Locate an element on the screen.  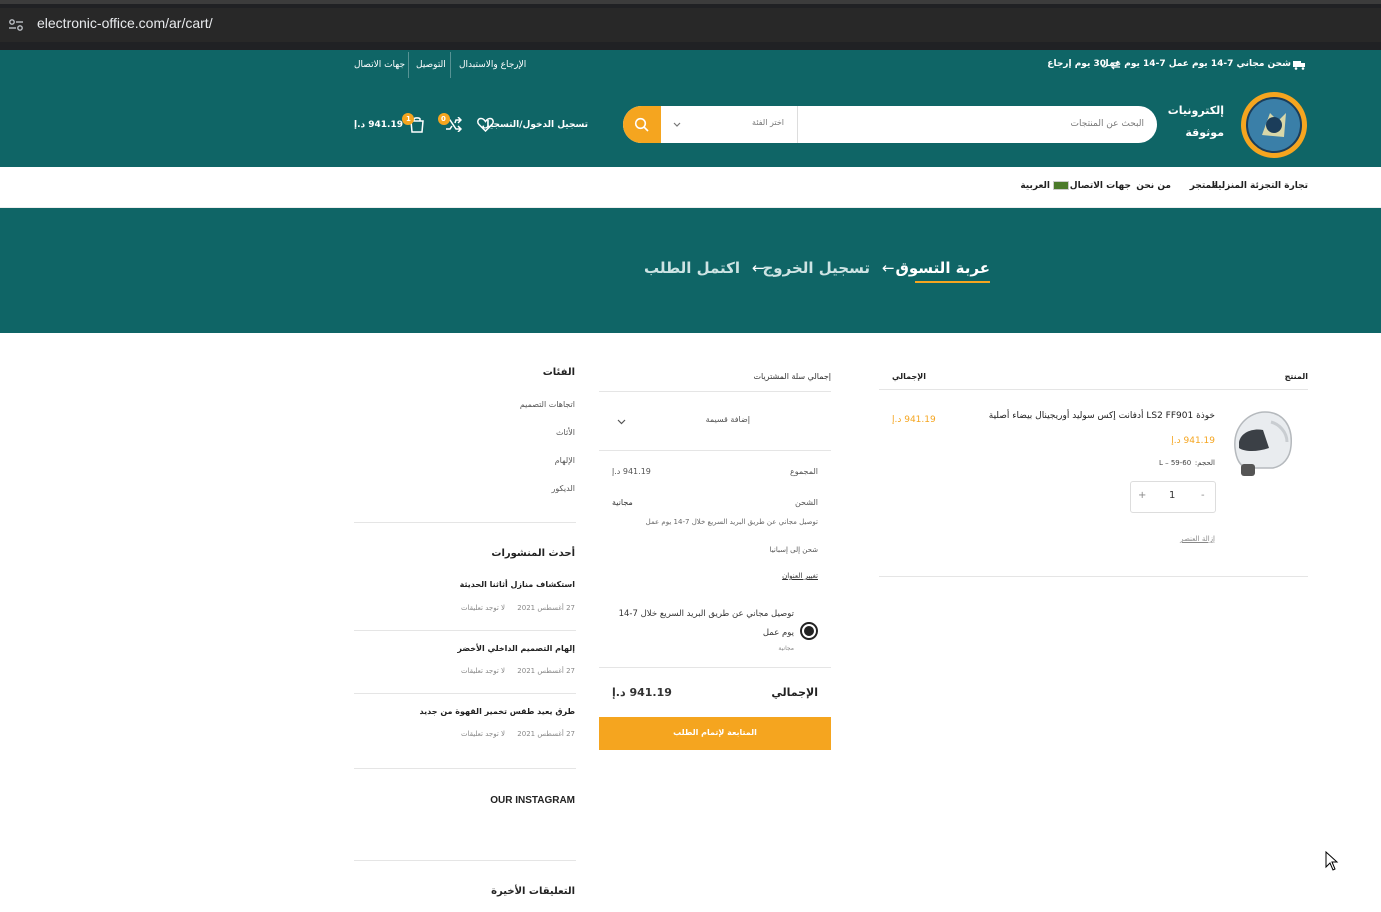
qty-value: 1 is located at coordinates (1172, 495).